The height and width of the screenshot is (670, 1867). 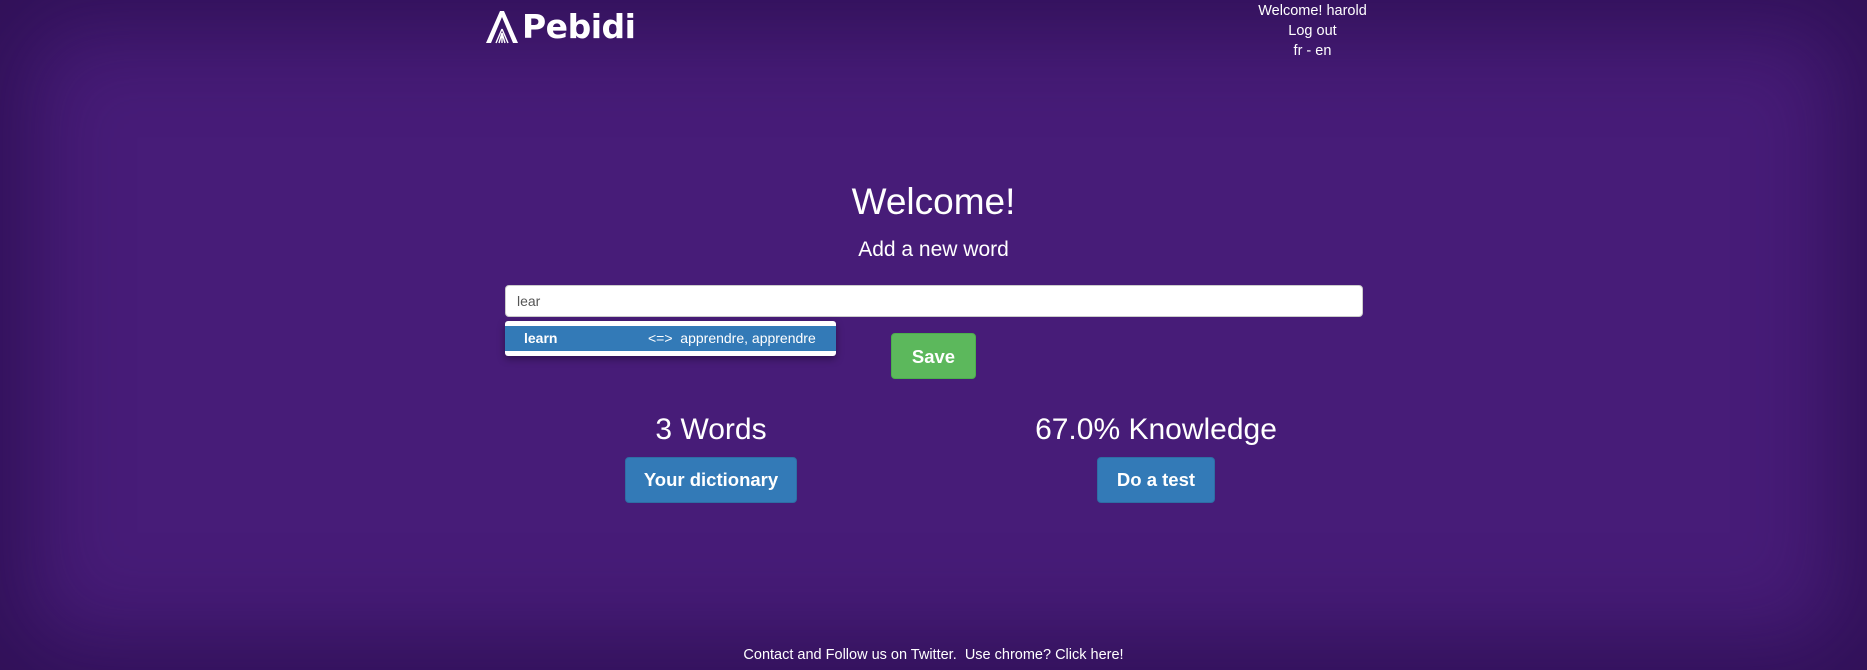 I want to click on autocomplete-translation: <=> apprendre, apprendre, so click(x=732, y=338).